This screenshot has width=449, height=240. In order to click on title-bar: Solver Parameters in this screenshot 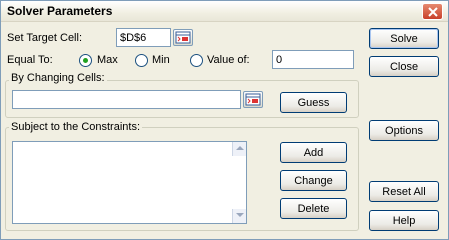, I will do `click(224, 11)`.